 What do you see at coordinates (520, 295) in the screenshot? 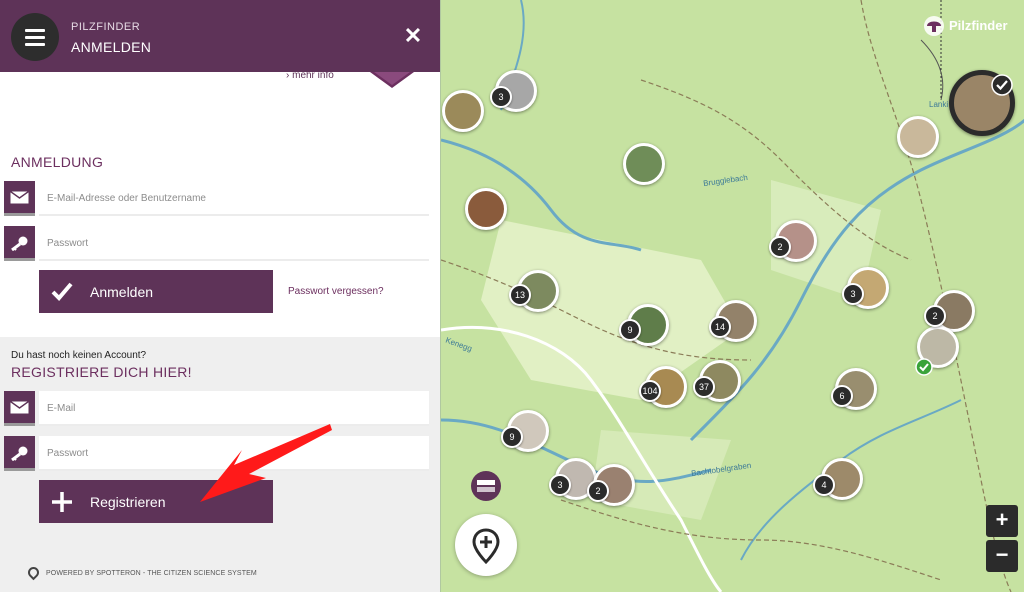
I see `cluster-count: 13` at bounding box center [520, 295].